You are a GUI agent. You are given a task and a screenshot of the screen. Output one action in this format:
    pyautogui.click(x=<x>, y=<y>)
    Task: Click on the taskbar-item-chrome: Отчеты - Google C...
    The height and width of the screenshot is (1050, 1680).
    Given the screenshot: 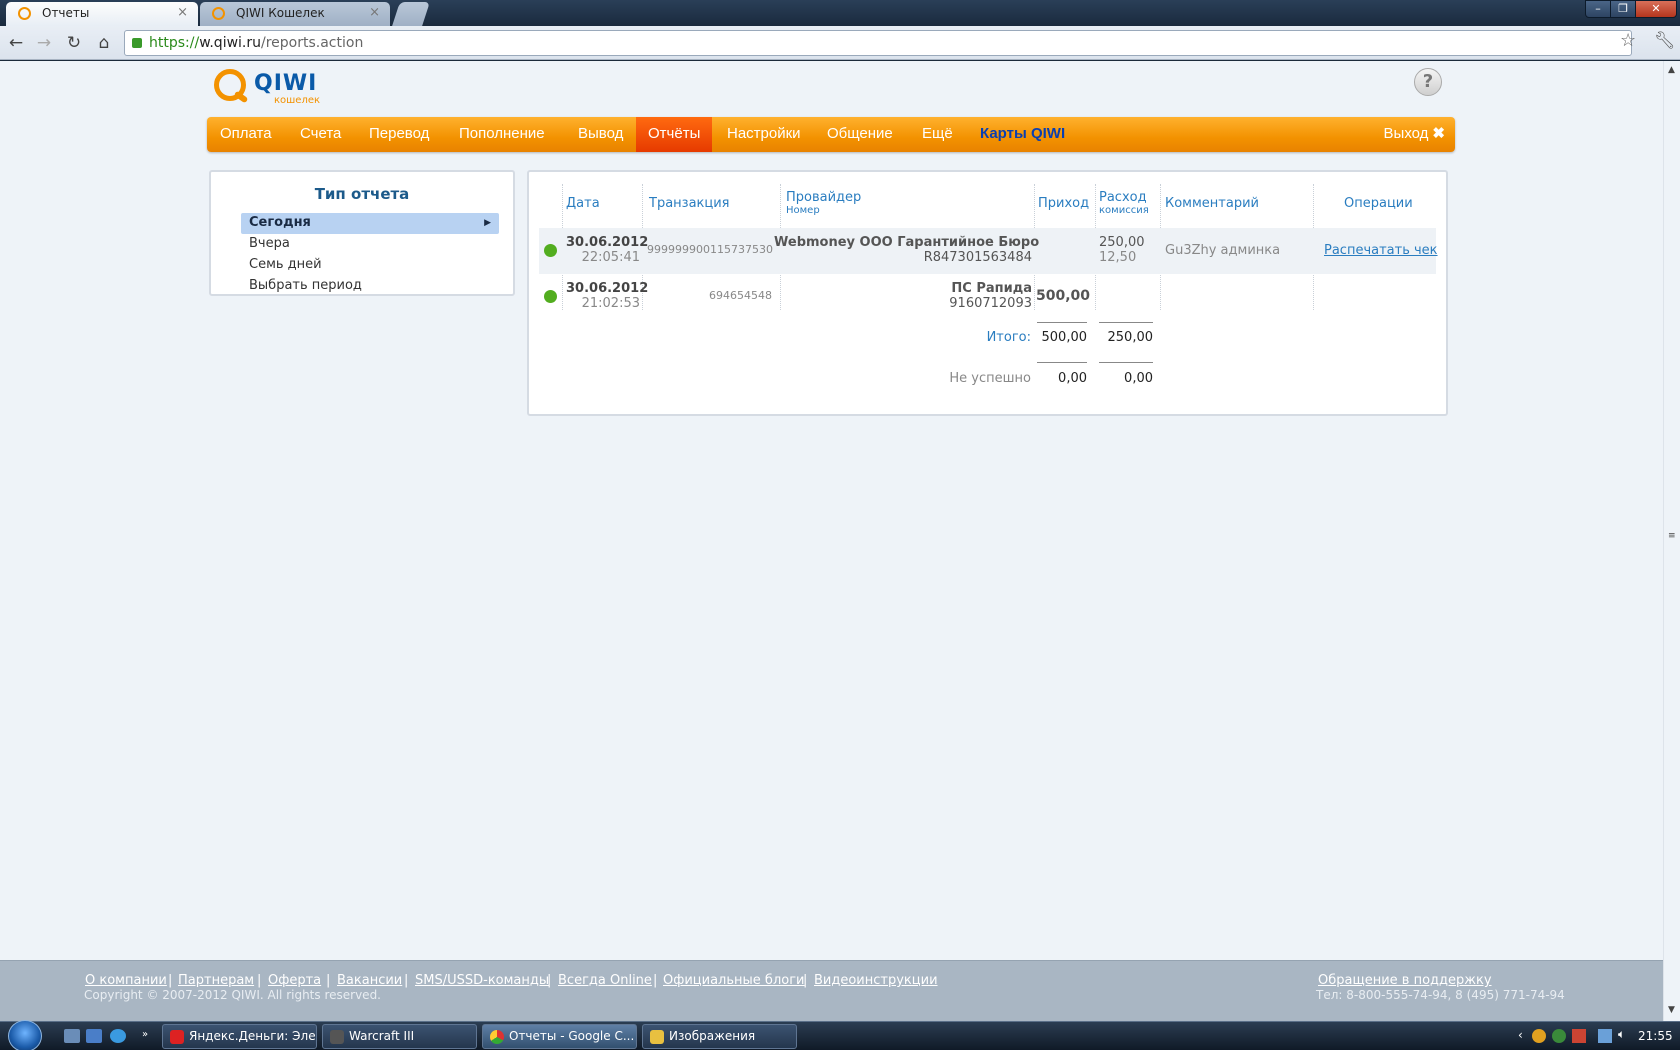 What is the action you would take?
    pyautogui.click(x=559, y=1036)
    